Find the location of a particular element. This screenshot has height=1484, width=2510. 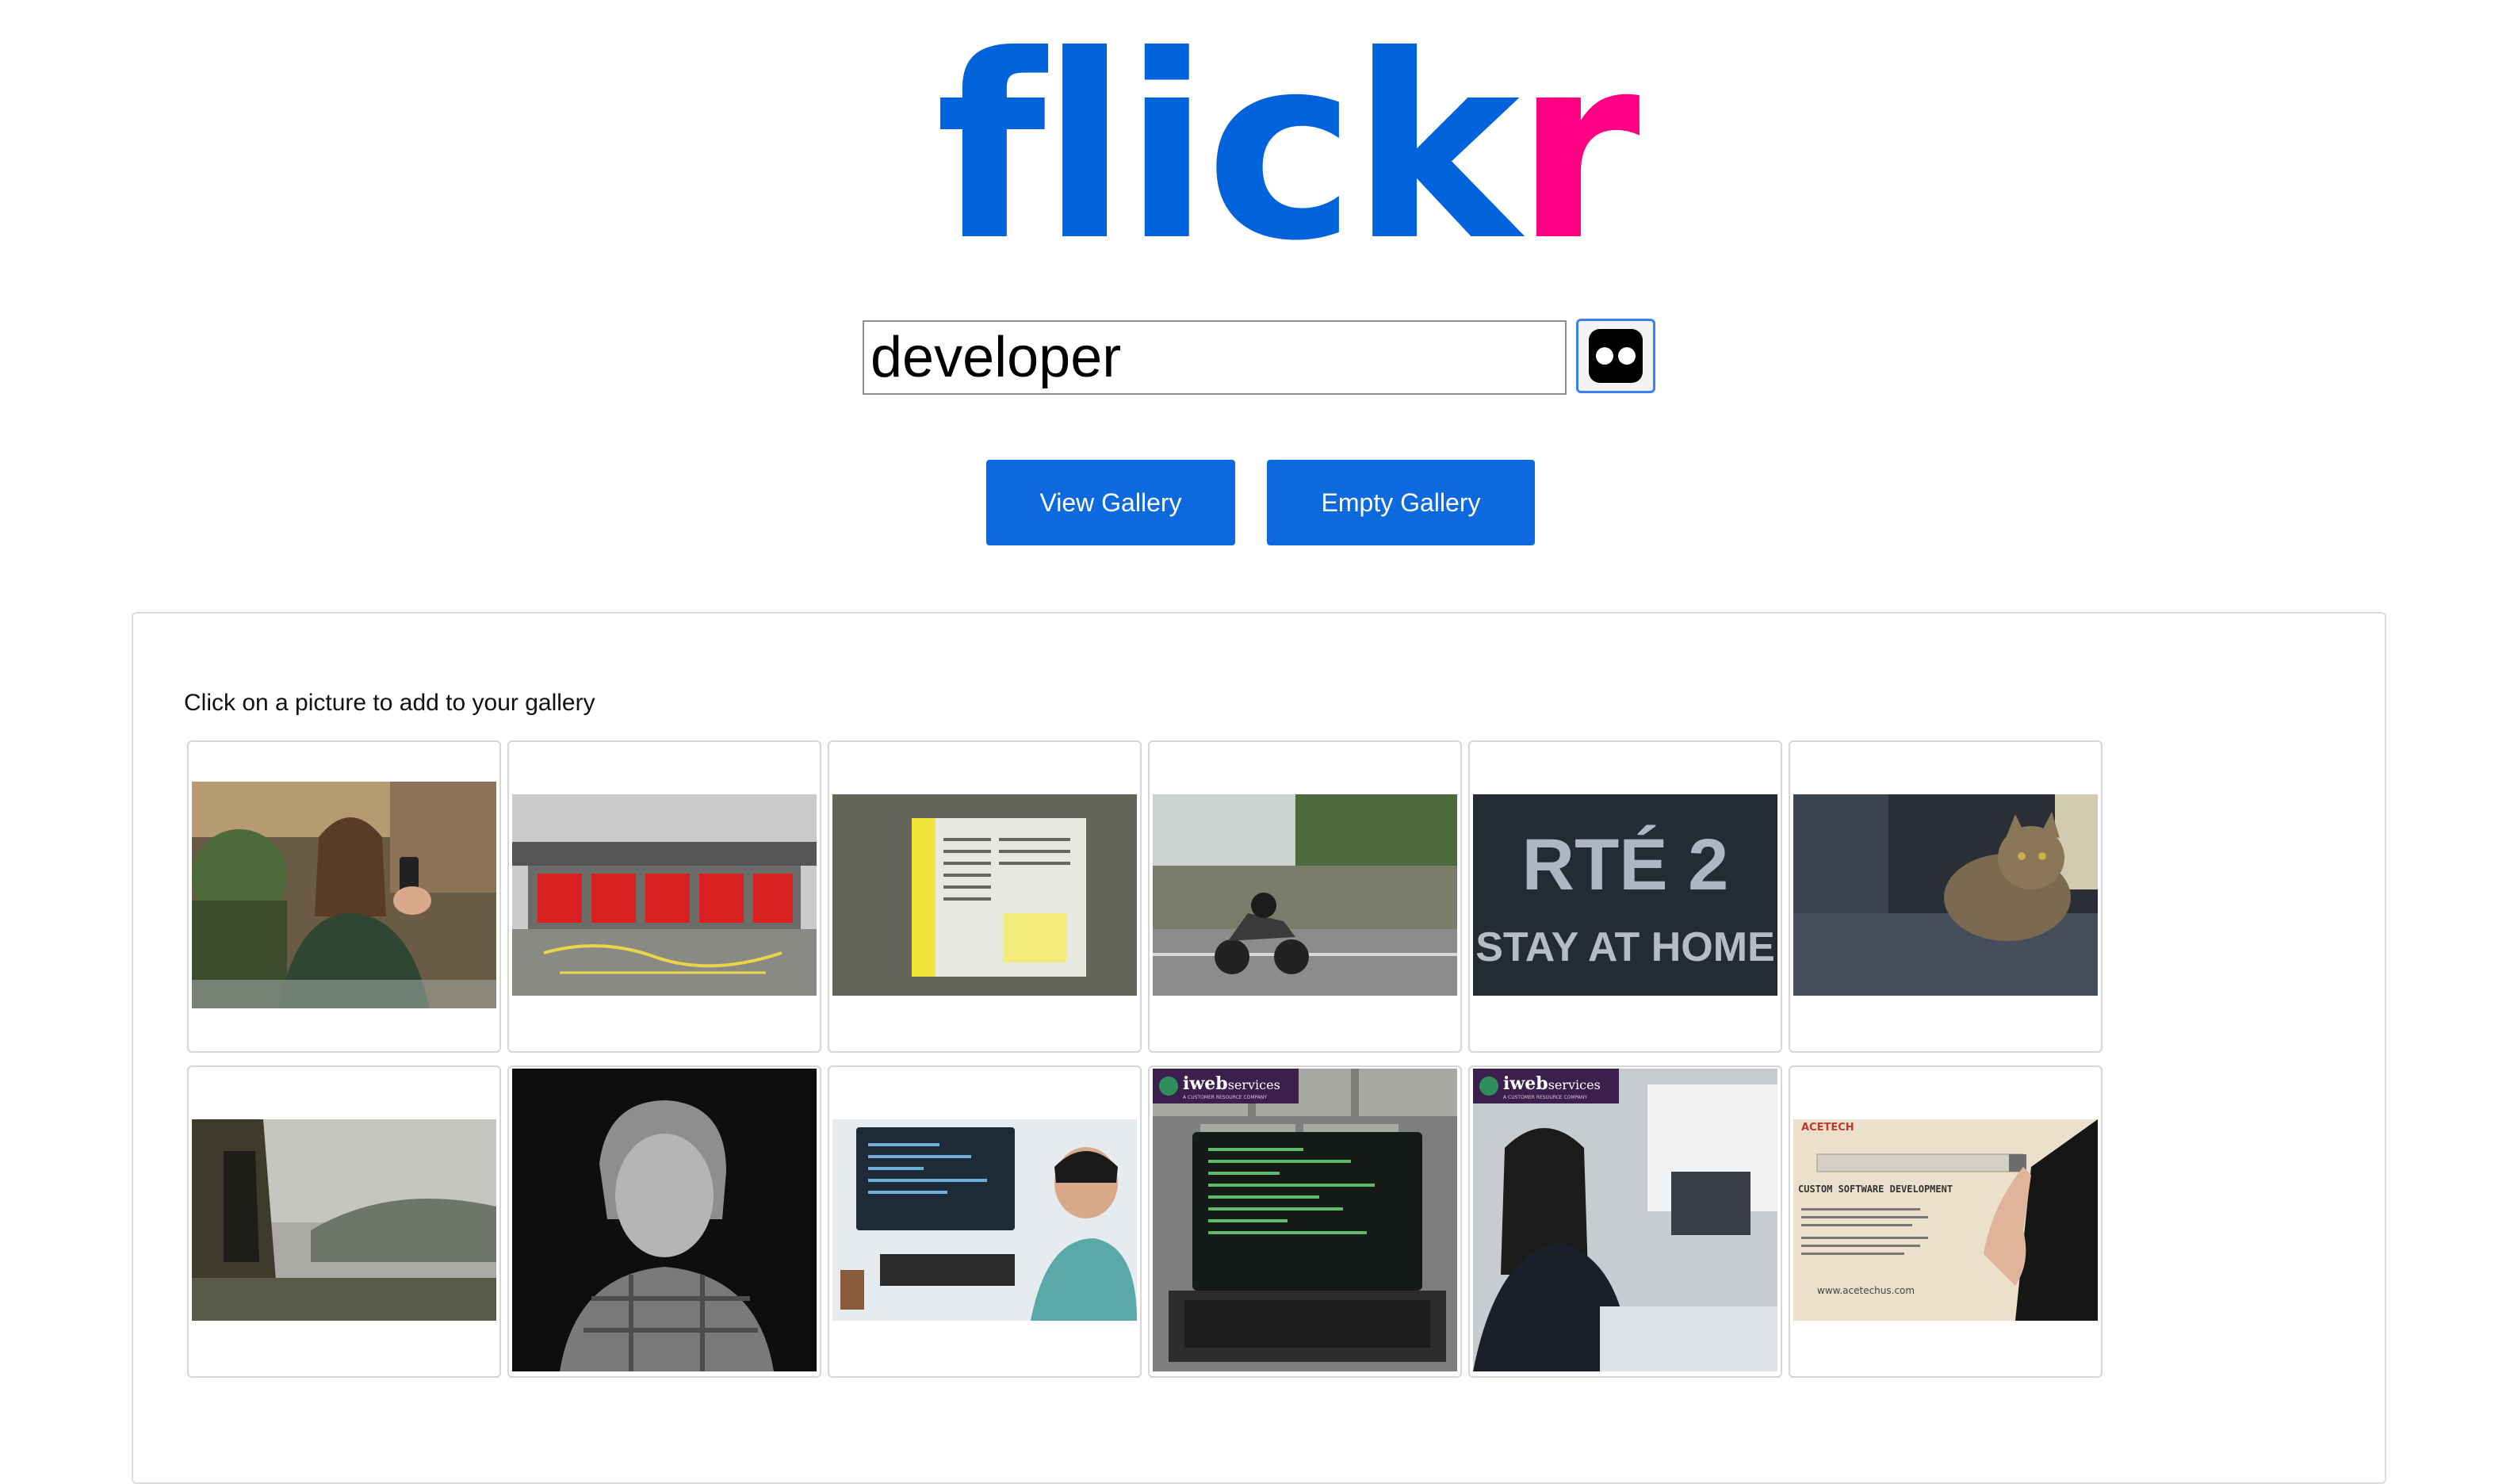

photo-card-notice is located at coordinates (985, 896).